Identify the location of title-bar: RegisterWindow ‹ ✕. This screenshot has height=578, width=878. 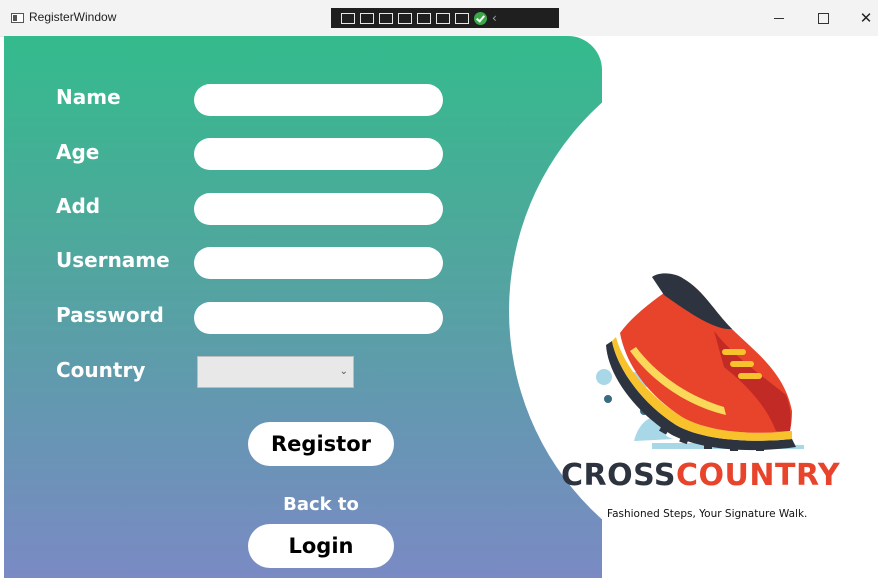
(439, 18).